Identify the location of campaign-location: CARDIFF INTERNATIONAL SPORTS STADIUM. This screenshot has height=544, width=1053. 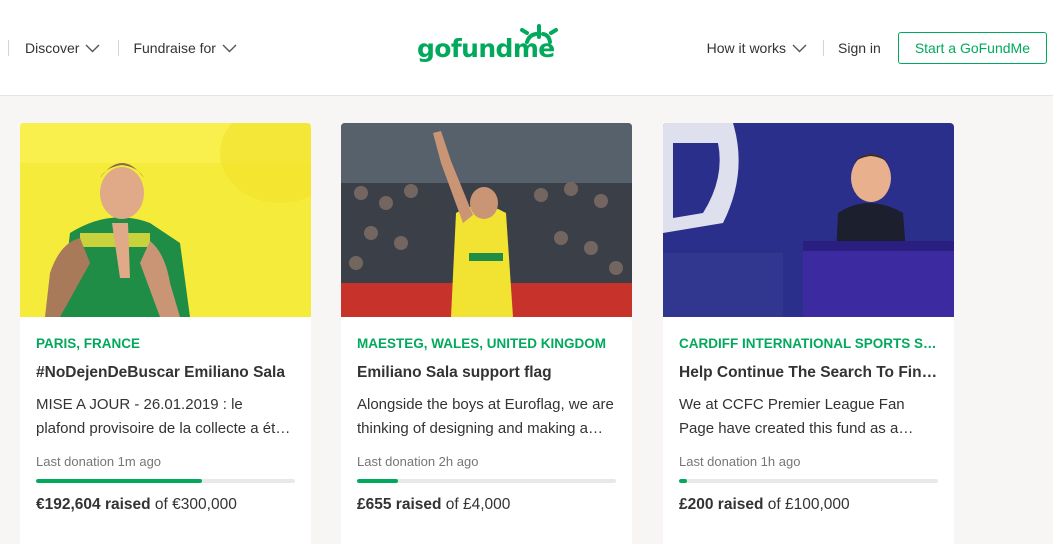
(808, 343).